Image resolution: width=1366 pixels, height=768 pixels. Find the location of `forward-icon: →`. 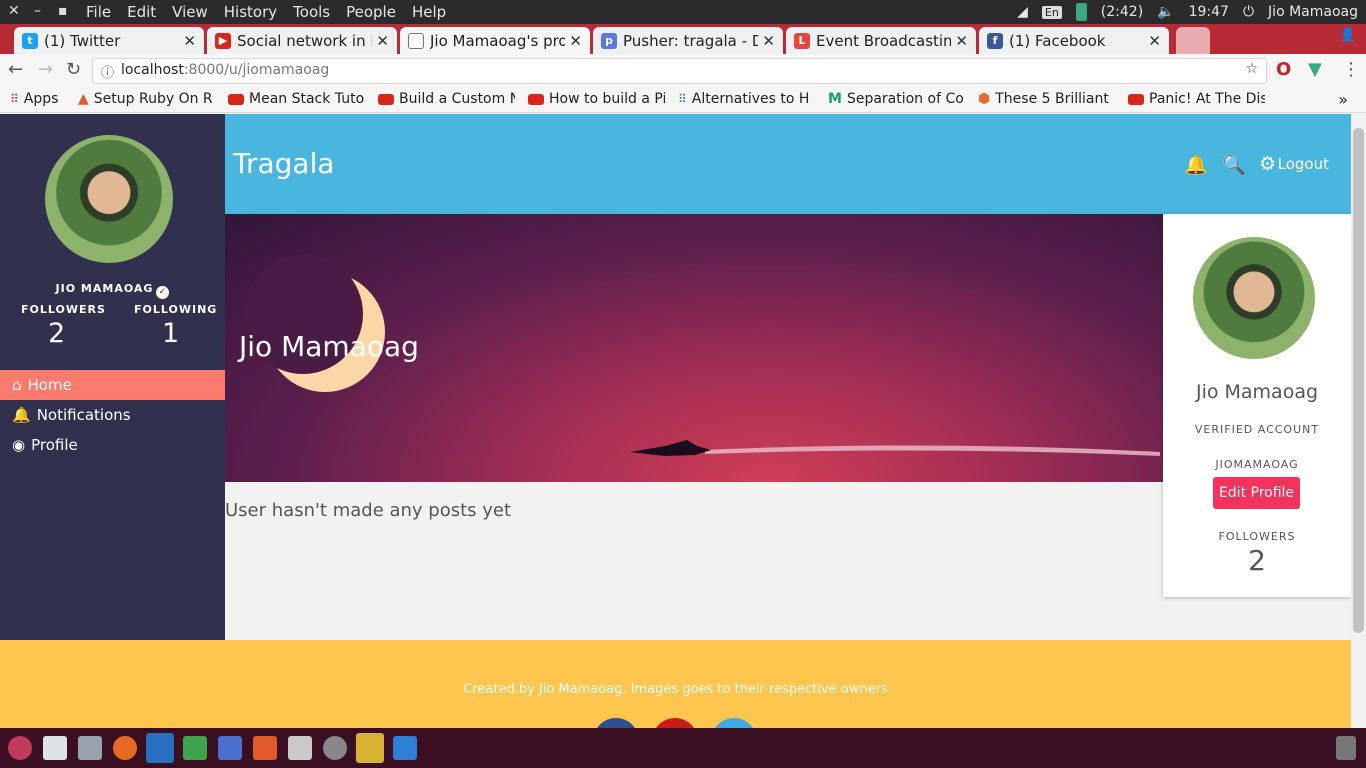

forward-icon: → is located at coordinates (45, 69).